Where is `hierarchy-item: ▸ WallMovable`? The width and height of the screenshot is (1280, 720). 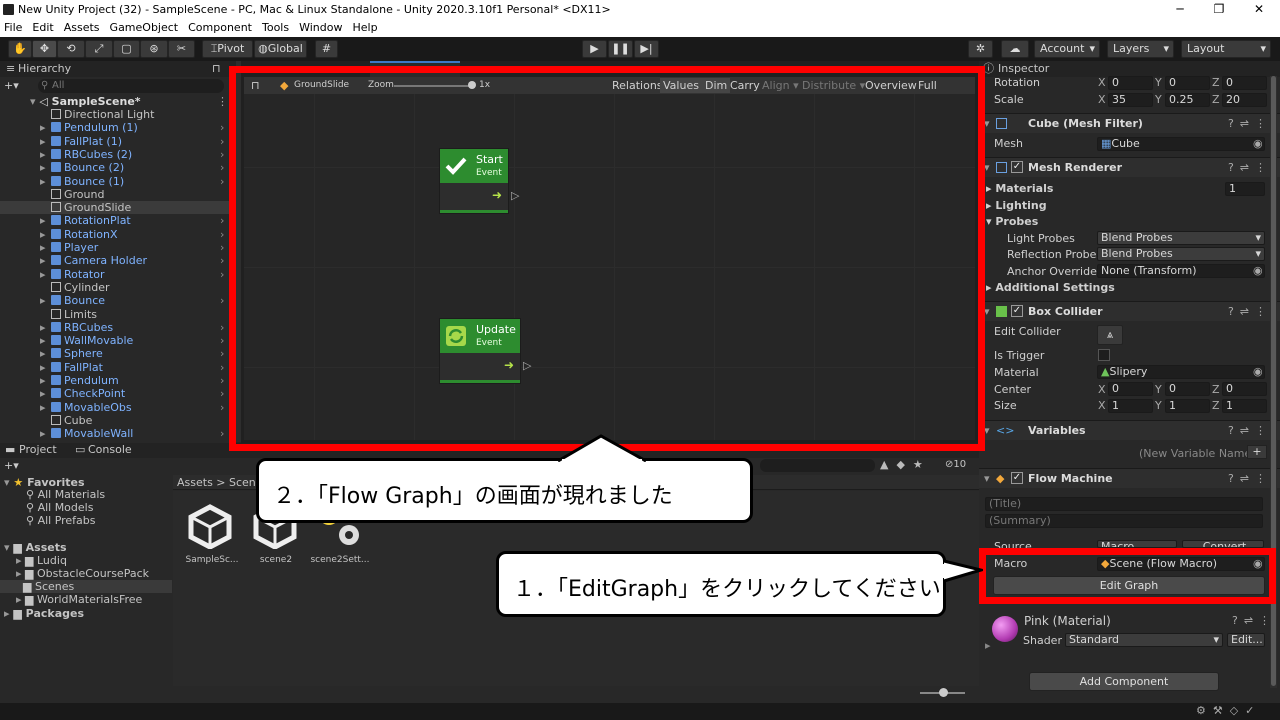 hierarchy-item: ▸ WallMovable is located at coordinates (86, 340).